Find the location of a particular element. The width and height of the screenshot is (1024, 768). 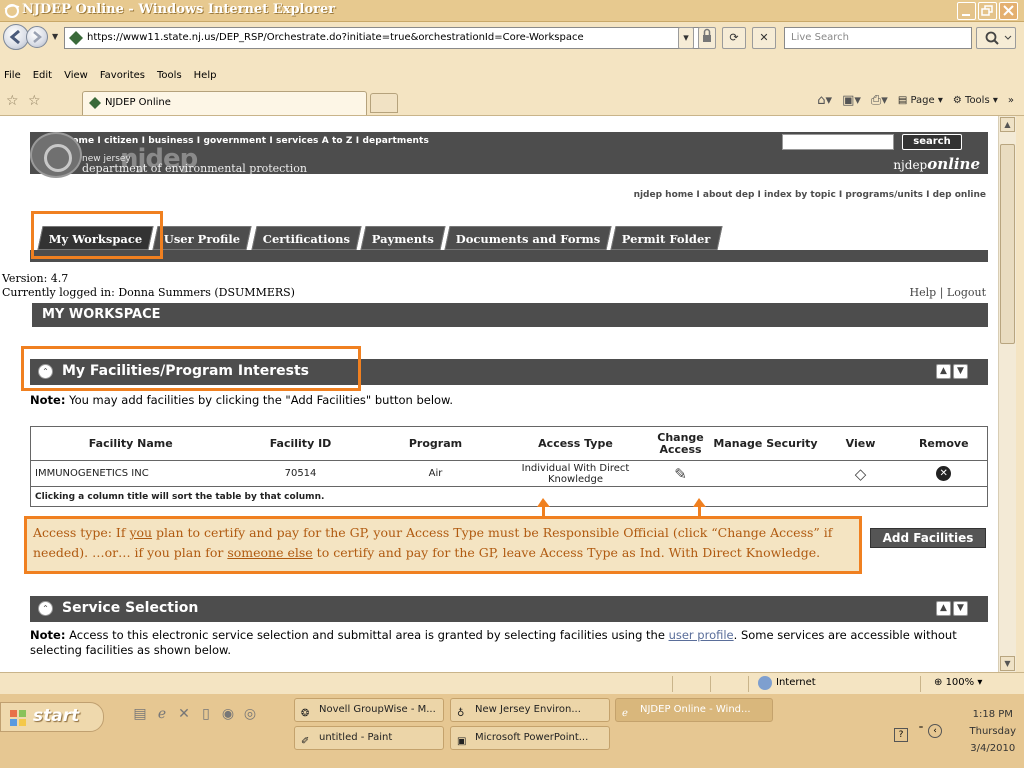

network-tray-icon: ⁼ is located at coordinates (921, 731).